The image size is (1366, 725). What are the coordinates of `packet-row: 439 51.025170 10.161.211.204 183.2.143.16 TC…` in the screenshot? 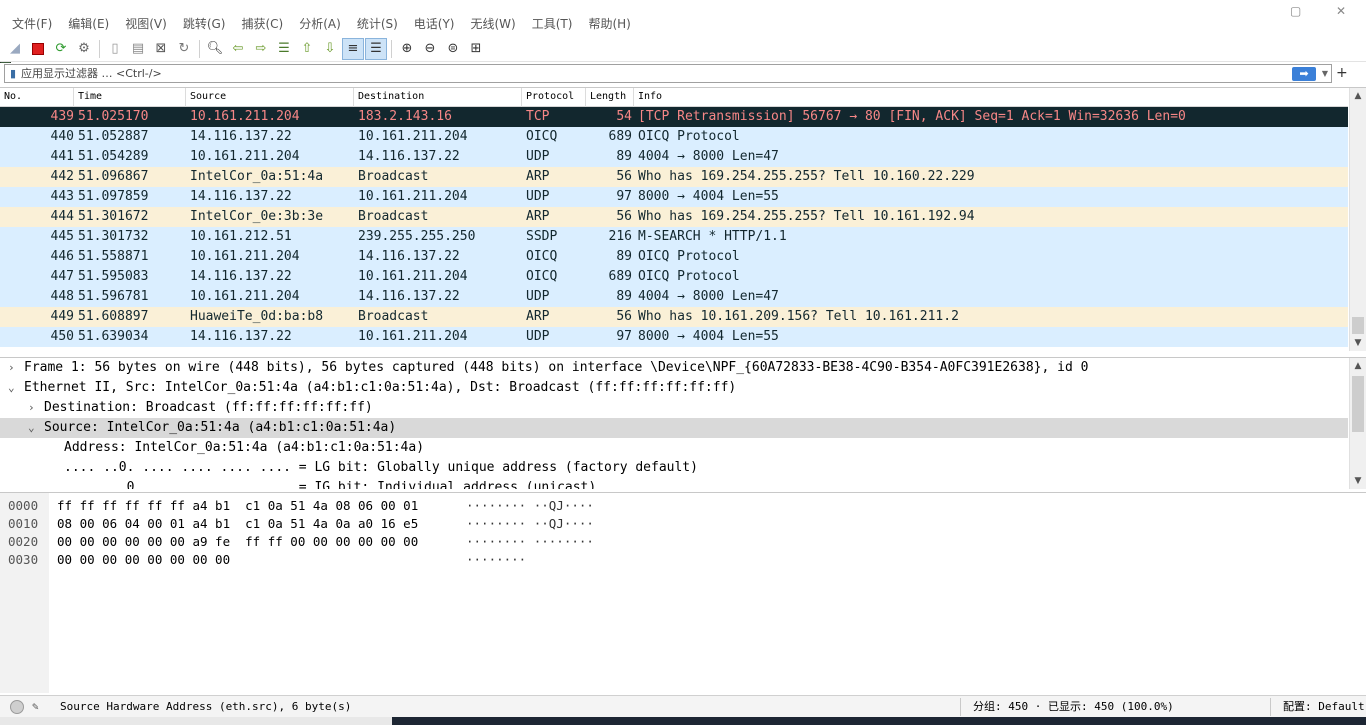 It's located at (674, 117).